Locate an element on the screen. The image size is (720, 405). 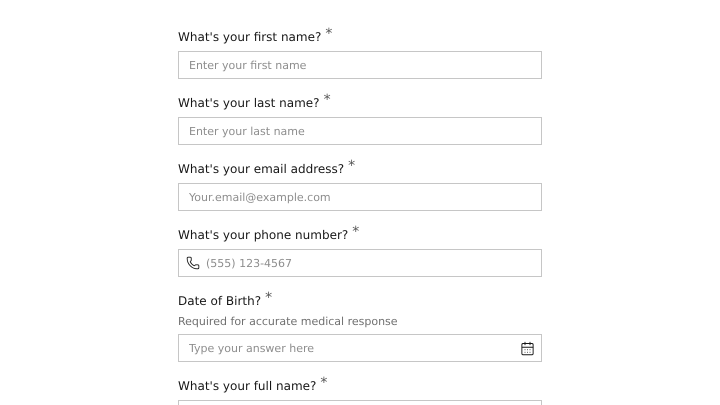
input-field: (555) 123-4567 is located at coordinates (360, 263).